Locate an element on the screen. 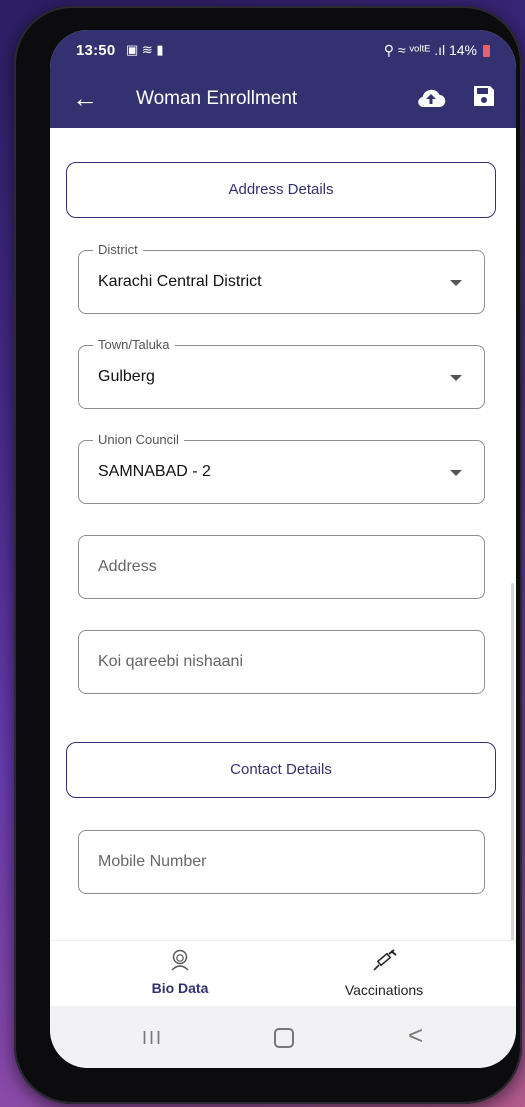 The height and width of the screenshot is (1107, 525). tab-bio-data-label: Bio Data is located at coordinates (180, 988).